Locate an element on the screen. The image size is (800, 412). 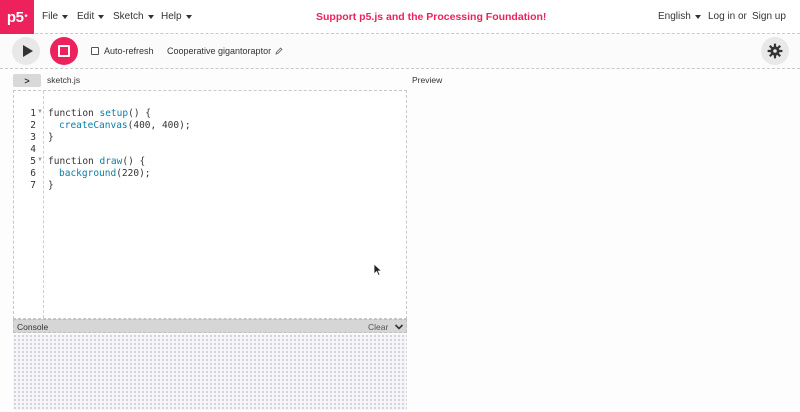
auto-refresh-toggle: Auto-refresh is located at coordinates (122, 51).